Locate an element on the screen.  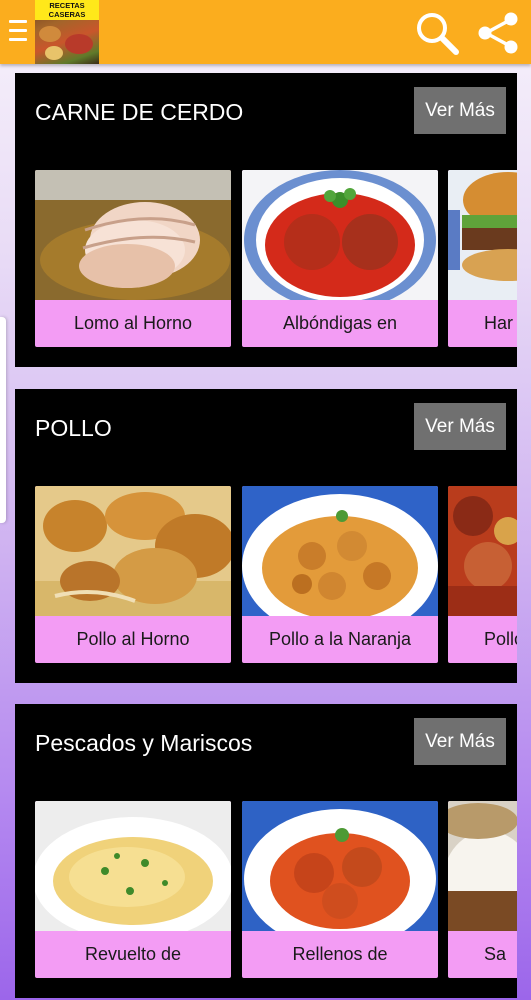
logo-text: RECETAS CASERAS is located at coordinates (67, 10).